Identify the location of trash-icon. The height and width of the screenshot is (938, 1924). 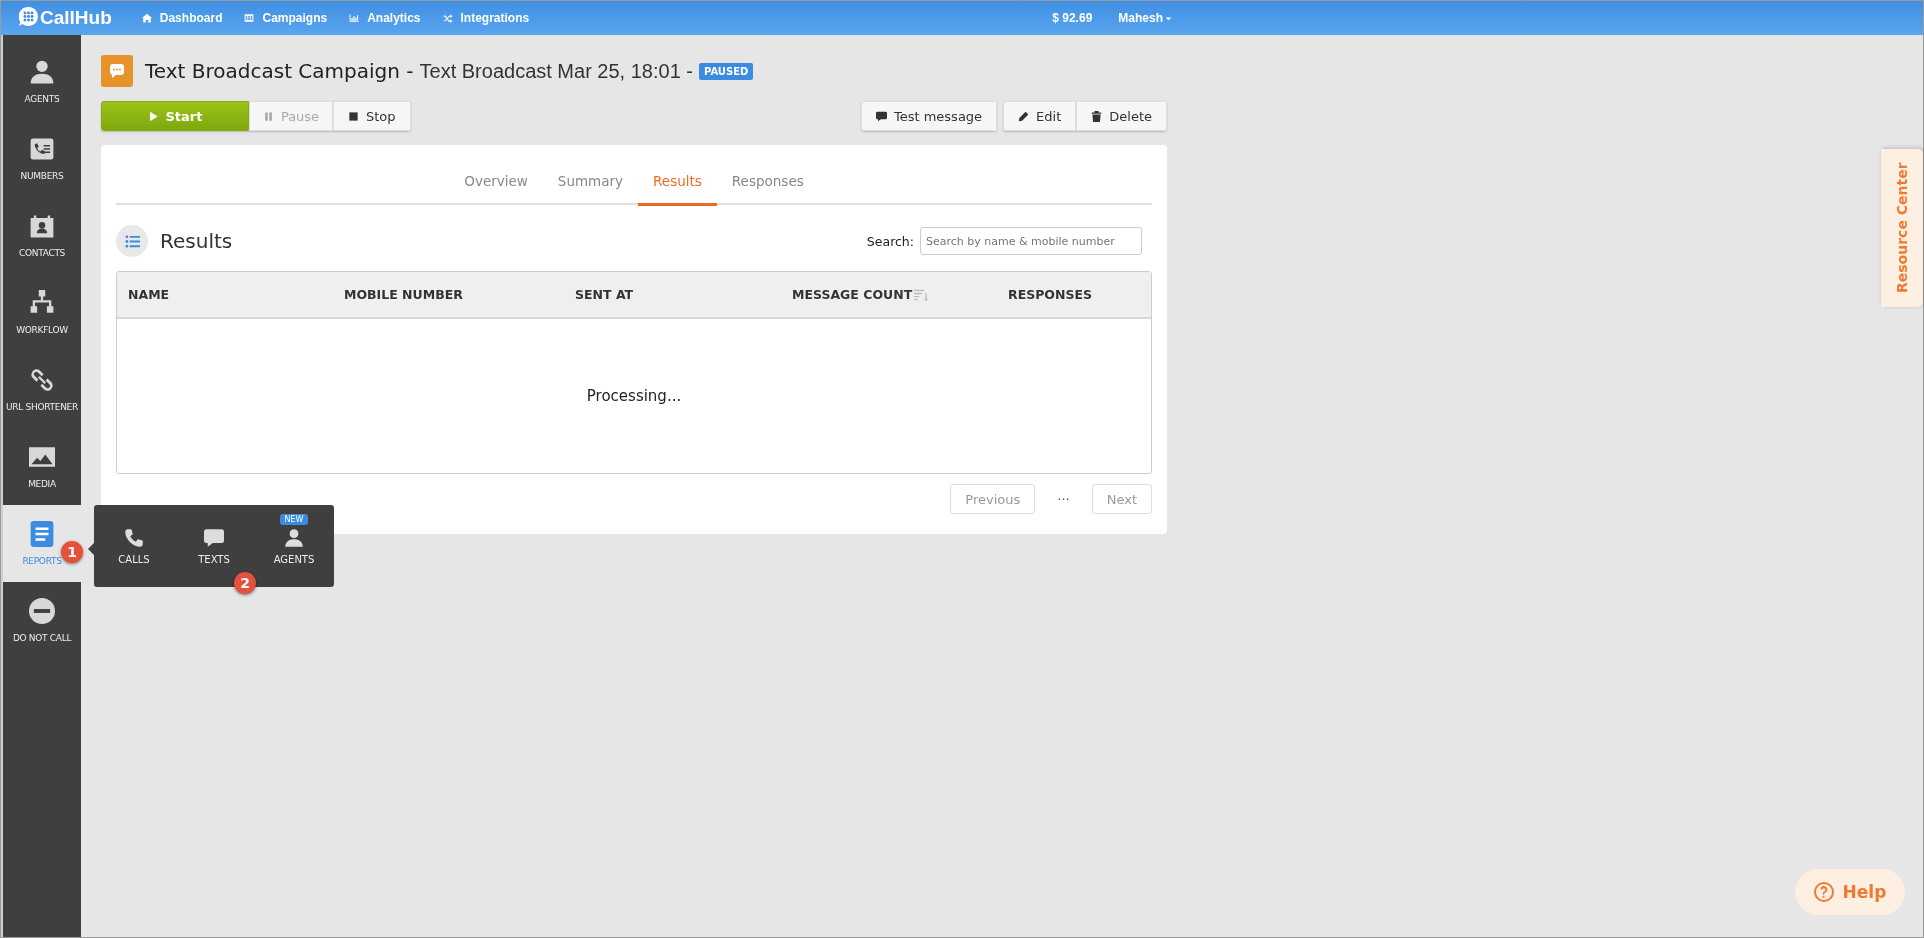
(1097, 116).